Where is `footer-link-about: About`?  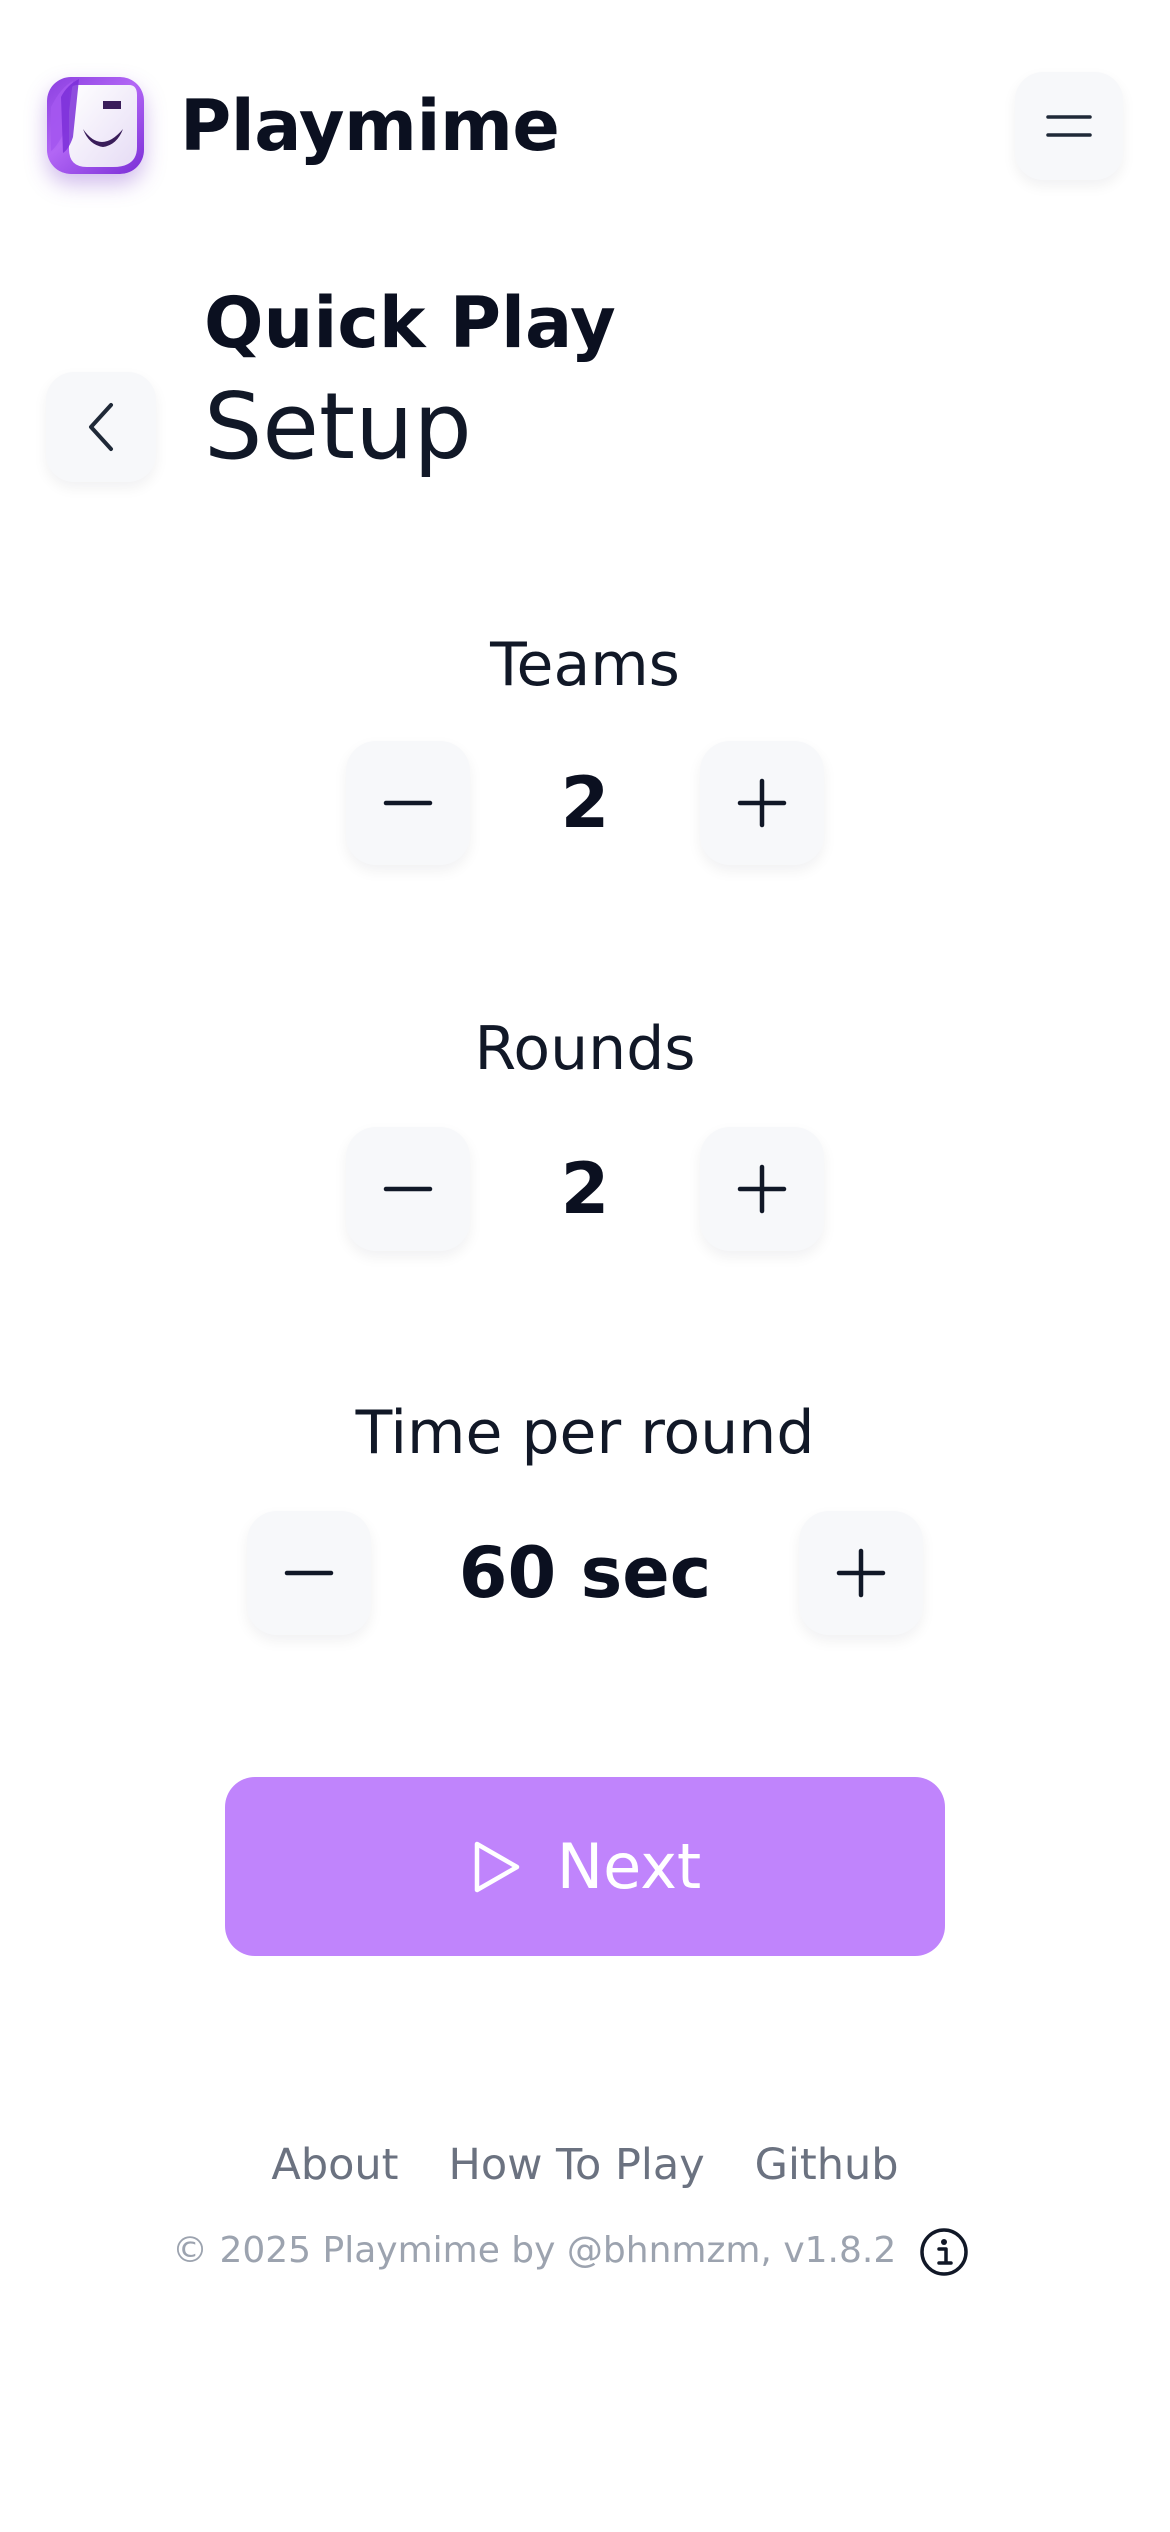
footer-link-about: About is located at coordinates (334, 2165).